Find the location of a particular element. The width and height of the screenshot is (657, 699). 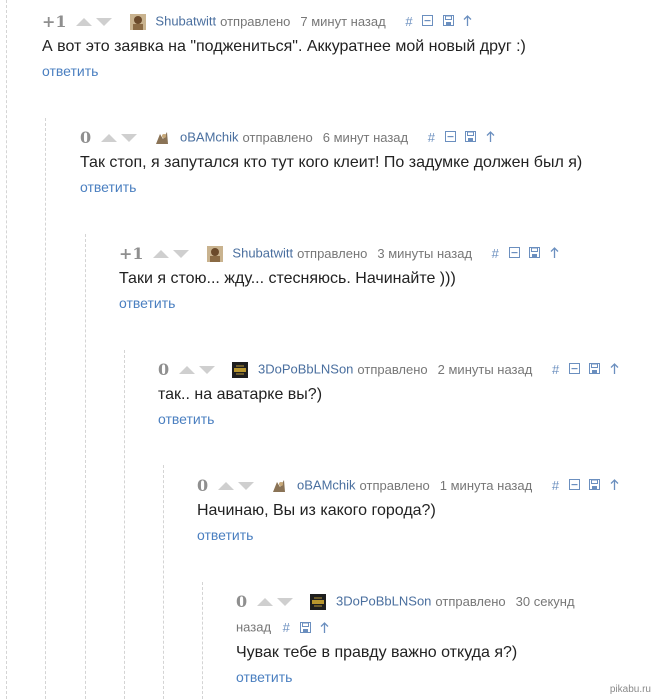

comment-header: +1 Shubatwitt отправлено 7 минут назад # is located at coordinates (284, 21).